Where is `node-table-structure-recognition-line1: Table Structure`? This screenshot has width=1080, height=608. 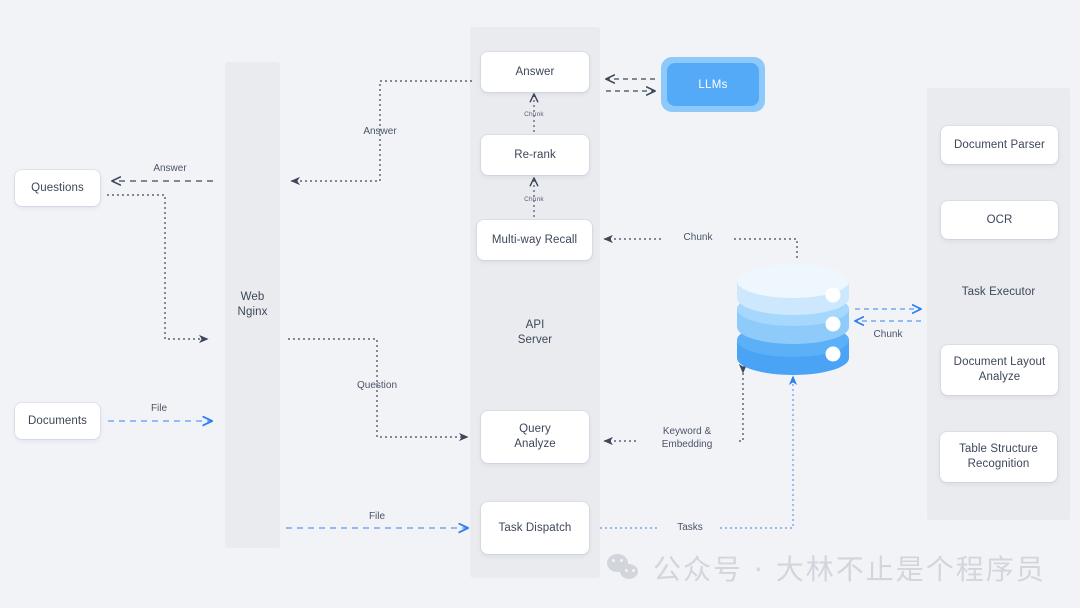 node-table-structure-recognition-line1: Table Structure is located at coordinates (998, 449).